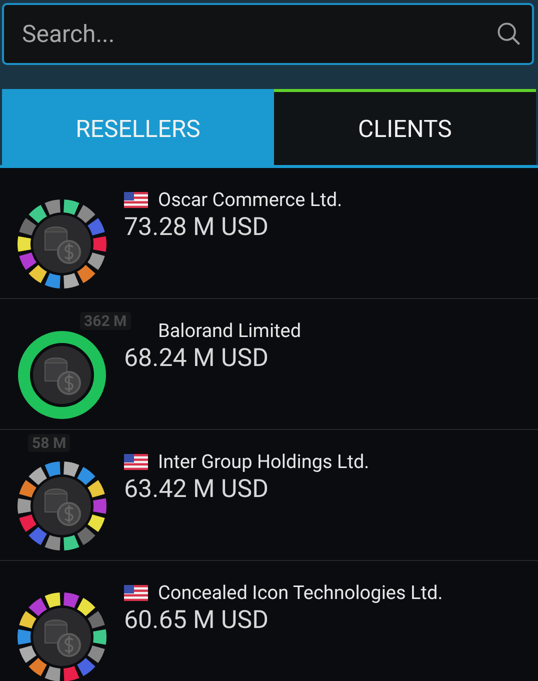  I want to click on revenue-amount: 68.24 M USD, so click(197, 358).